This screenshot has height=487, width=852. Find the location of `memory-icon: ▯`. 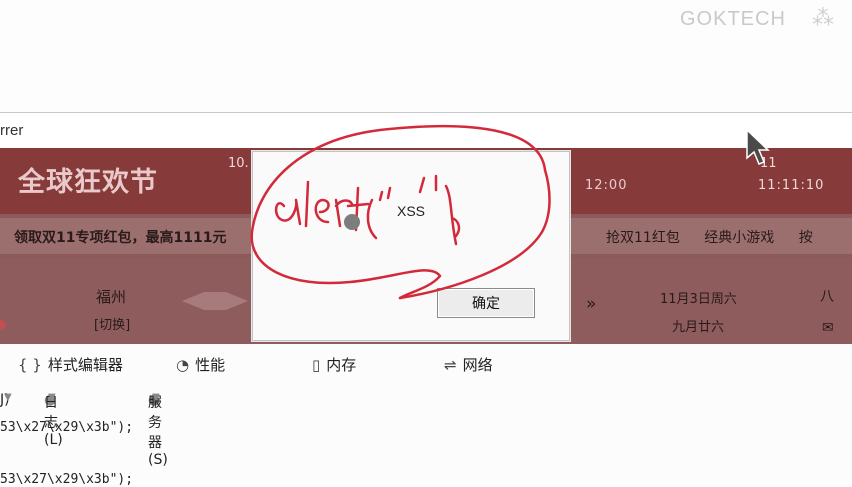

memory-icon: ▯ is located at coordinates (316, 365).